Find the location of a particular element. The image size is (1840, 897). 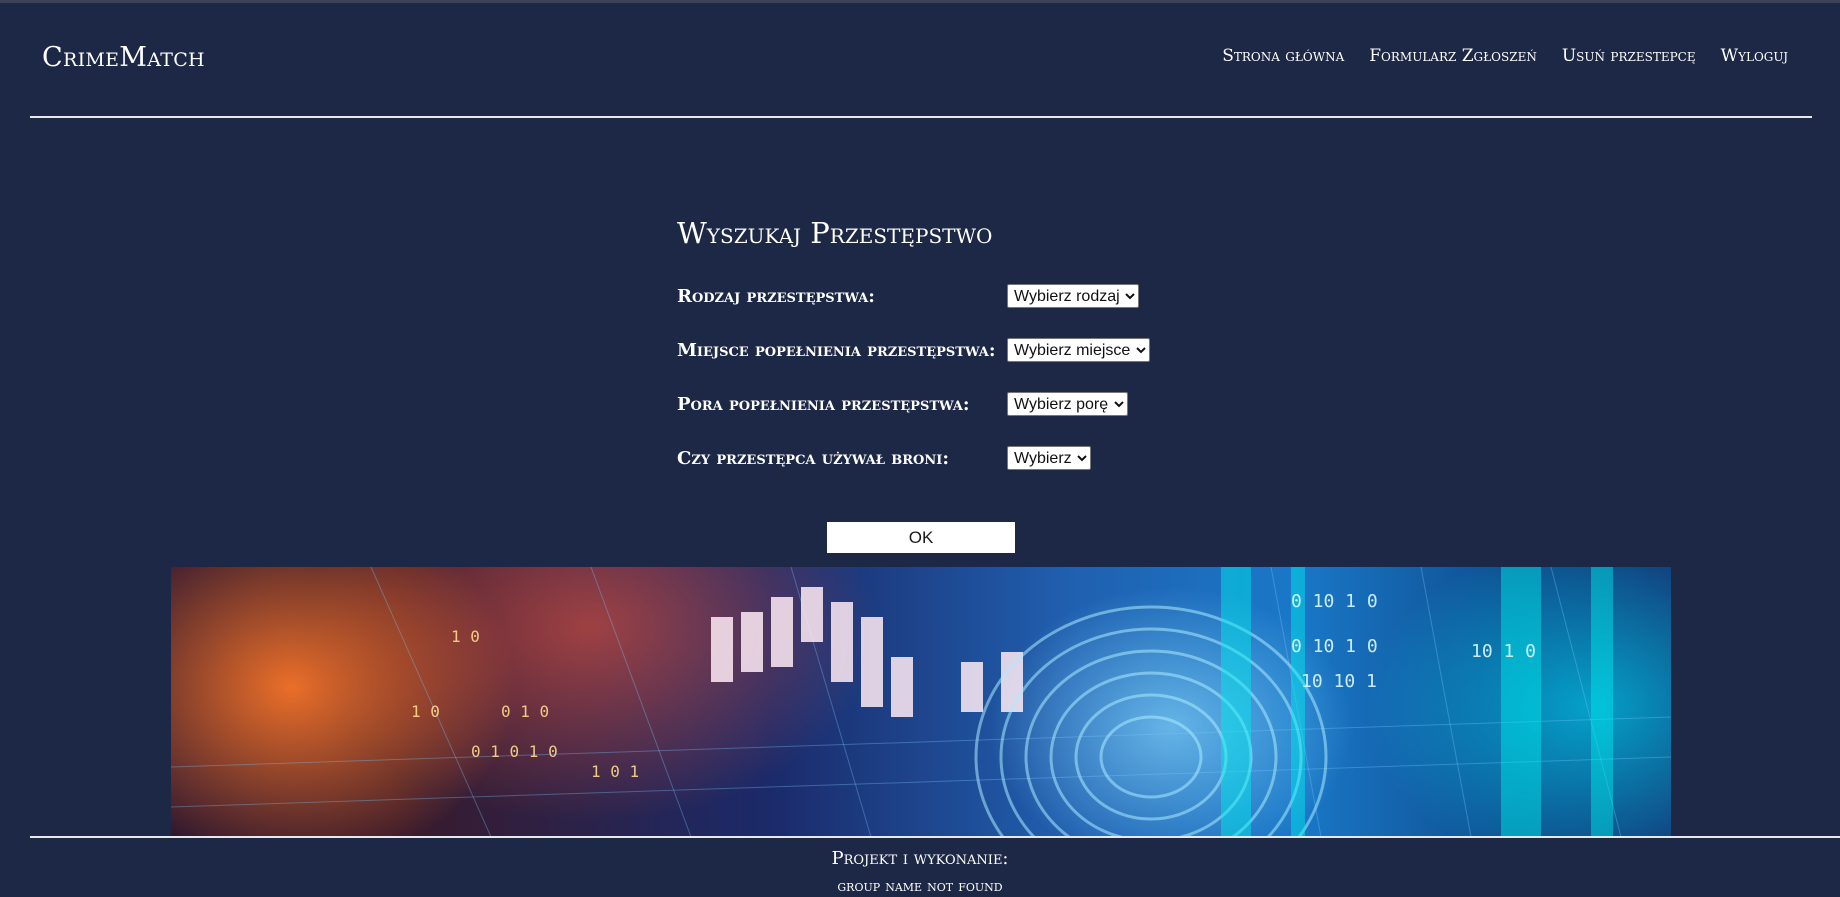

brand-logo: CrimeMatch is located at coordinates (123, 57).